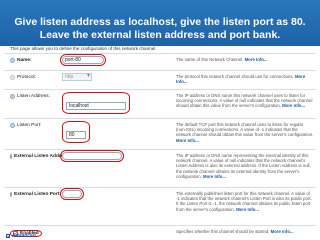 This screenshot has height=240, width=320. Describe the element at coordinates (72, 194) in the screenshot. I see `external-listen-port-field` at that location.